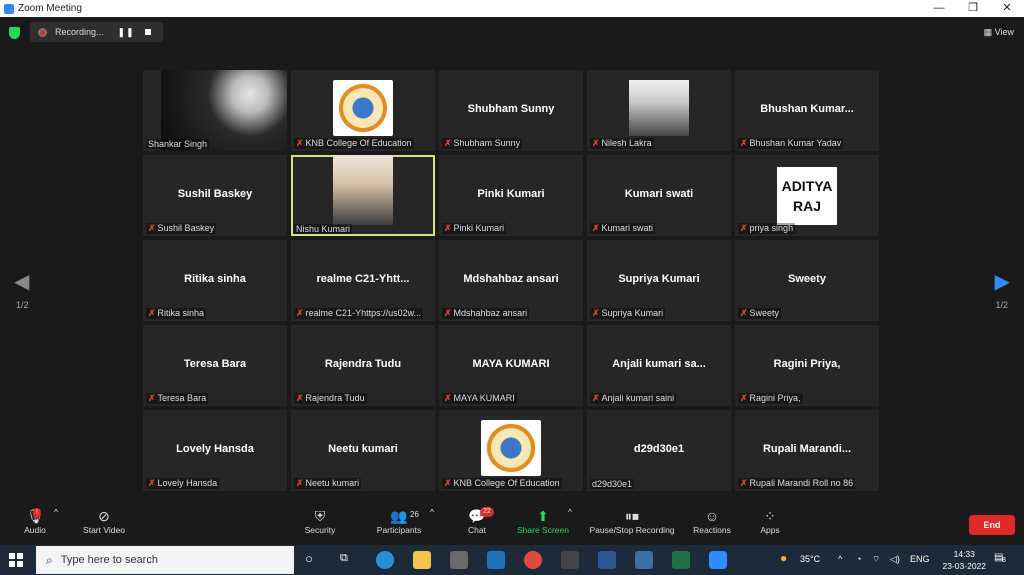  I want to click on zoom-taskbar-icon, so click(718, 560).